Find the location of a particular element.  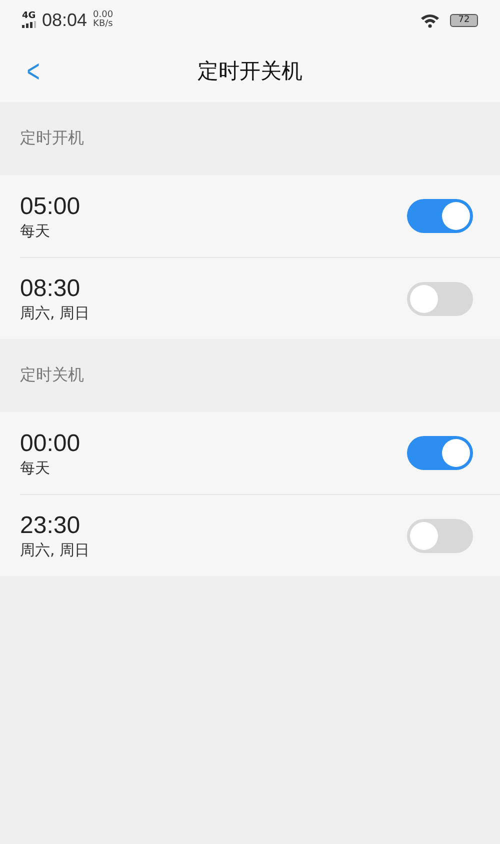

section-title: 定时关机 is located at coordinates (52, 375).